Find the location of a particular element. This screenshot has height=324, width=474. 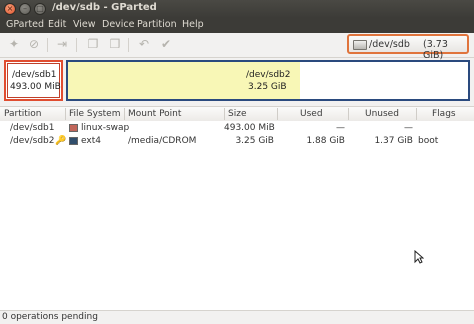

used-space-bar is located at coordinates (184, 80).